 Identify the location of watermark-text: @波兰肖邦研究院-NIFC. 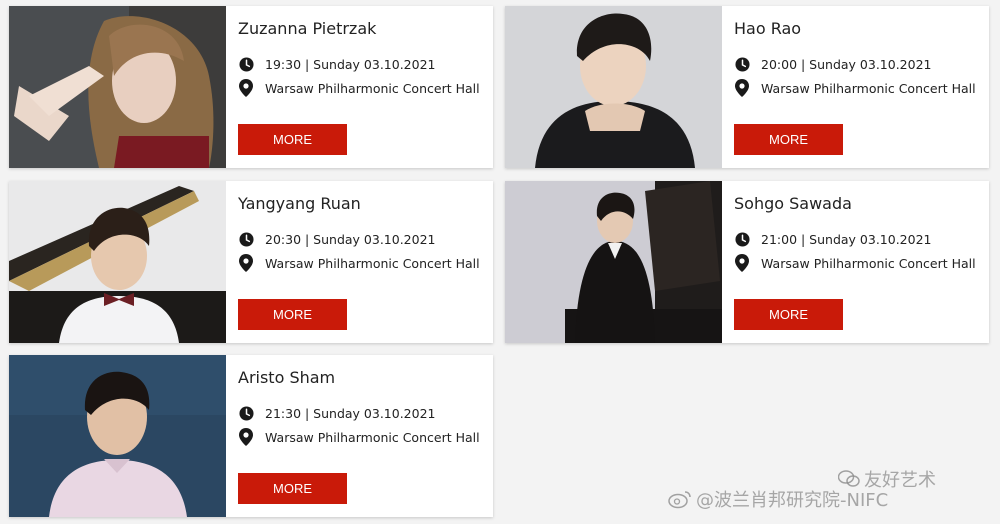
(792, 500).